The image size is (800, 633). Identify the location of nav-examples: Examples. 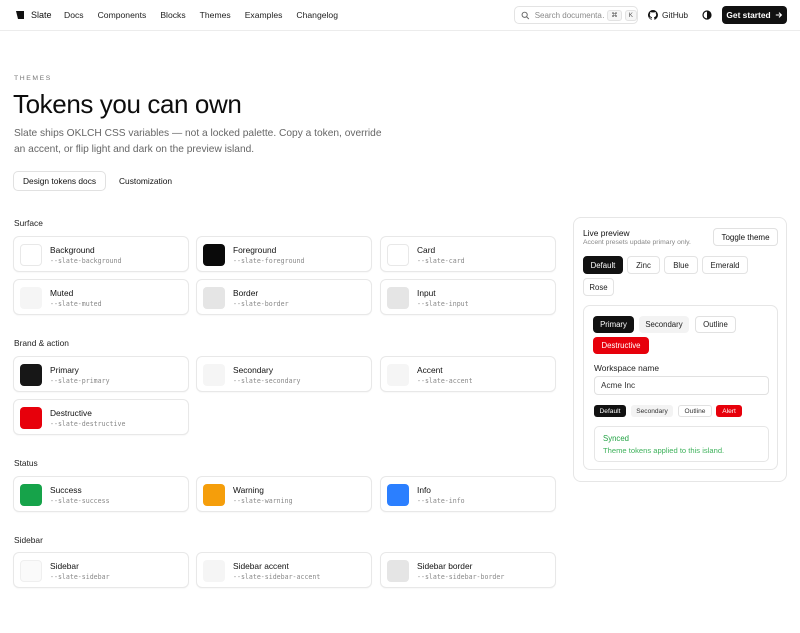
(264, 15).